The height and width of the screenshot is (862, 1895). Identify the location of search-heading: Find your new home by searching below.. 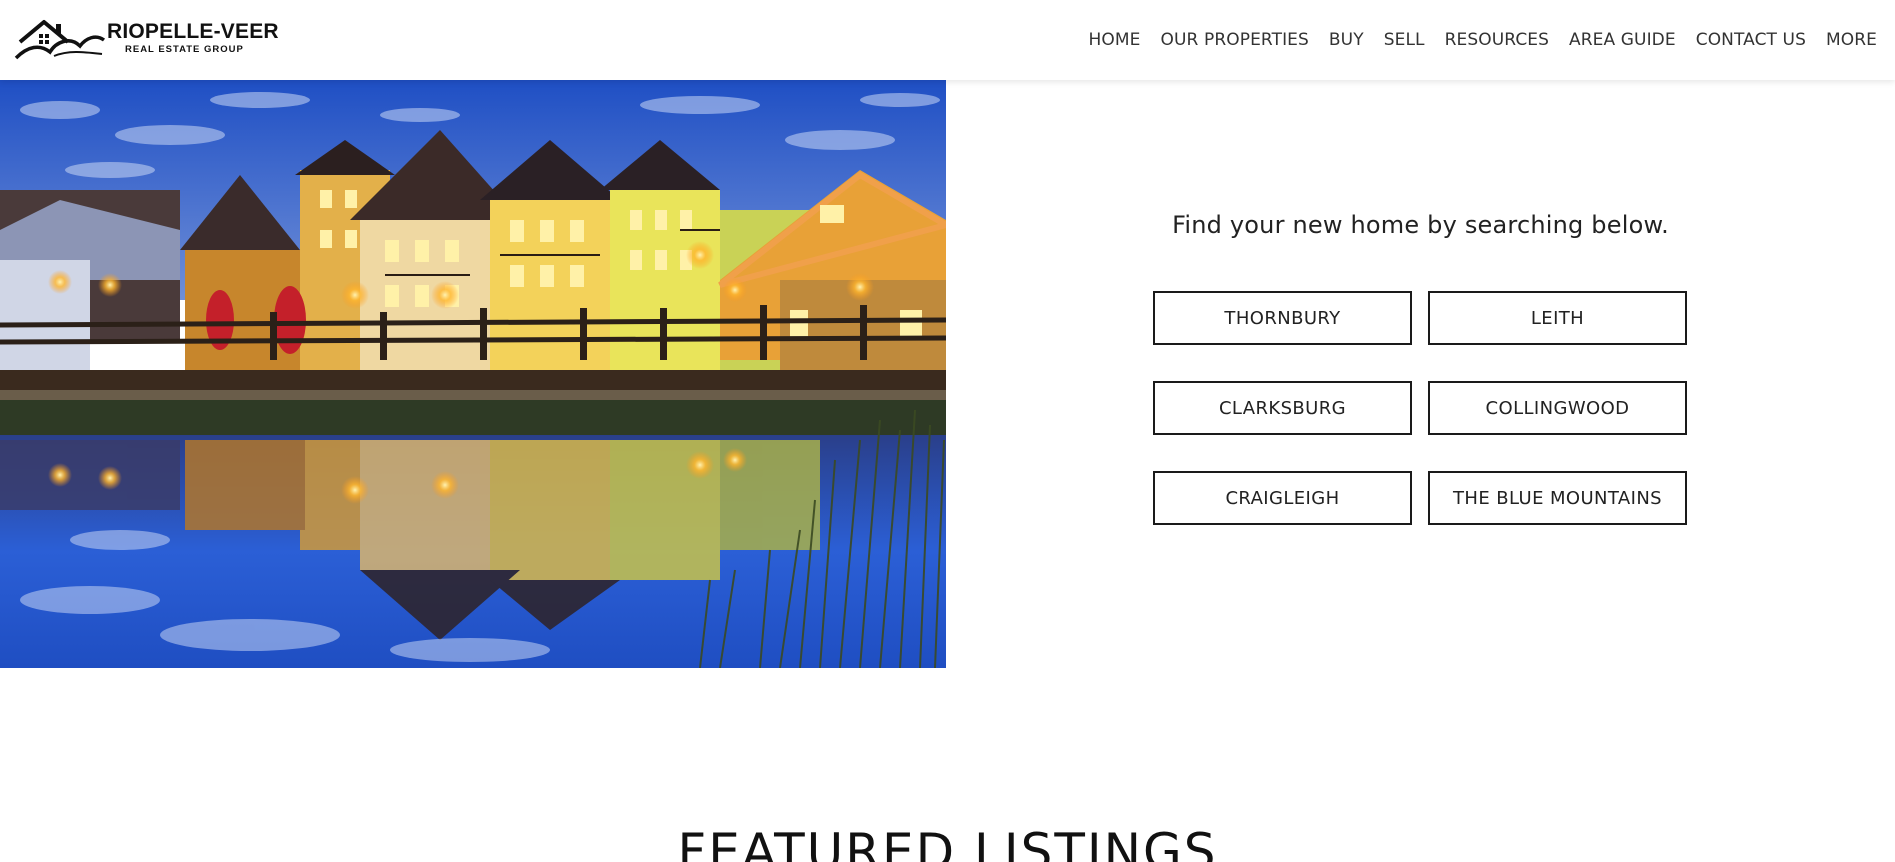
(1420, 225).